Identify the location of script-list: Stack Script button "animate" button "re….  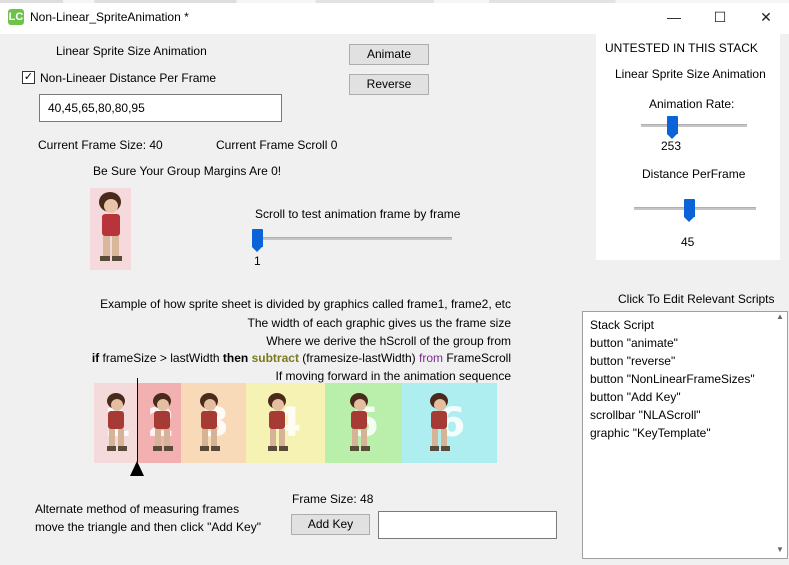
(685, 435).